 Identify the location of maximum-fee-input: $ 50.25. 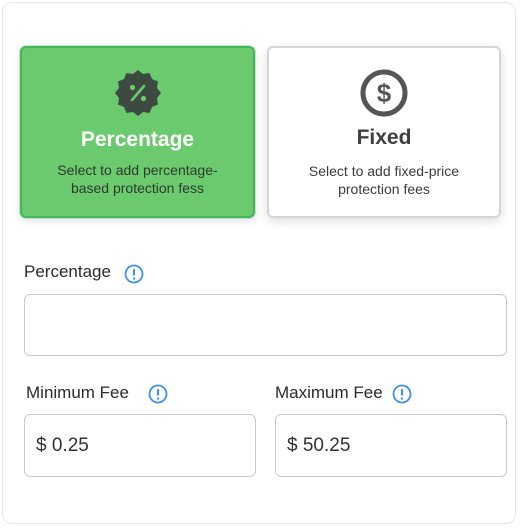
(391, 445).